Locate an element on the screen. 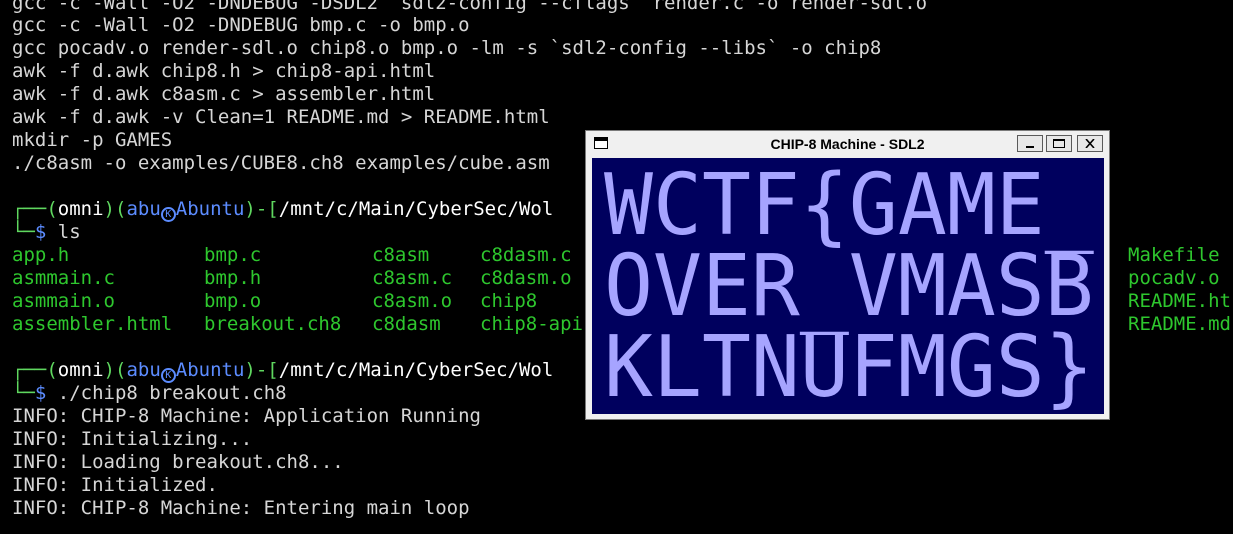 The image size is (1233, 534). build-line: awk -f d.awk c8asm.c > assembler.html is located at coordinates (224, 94).